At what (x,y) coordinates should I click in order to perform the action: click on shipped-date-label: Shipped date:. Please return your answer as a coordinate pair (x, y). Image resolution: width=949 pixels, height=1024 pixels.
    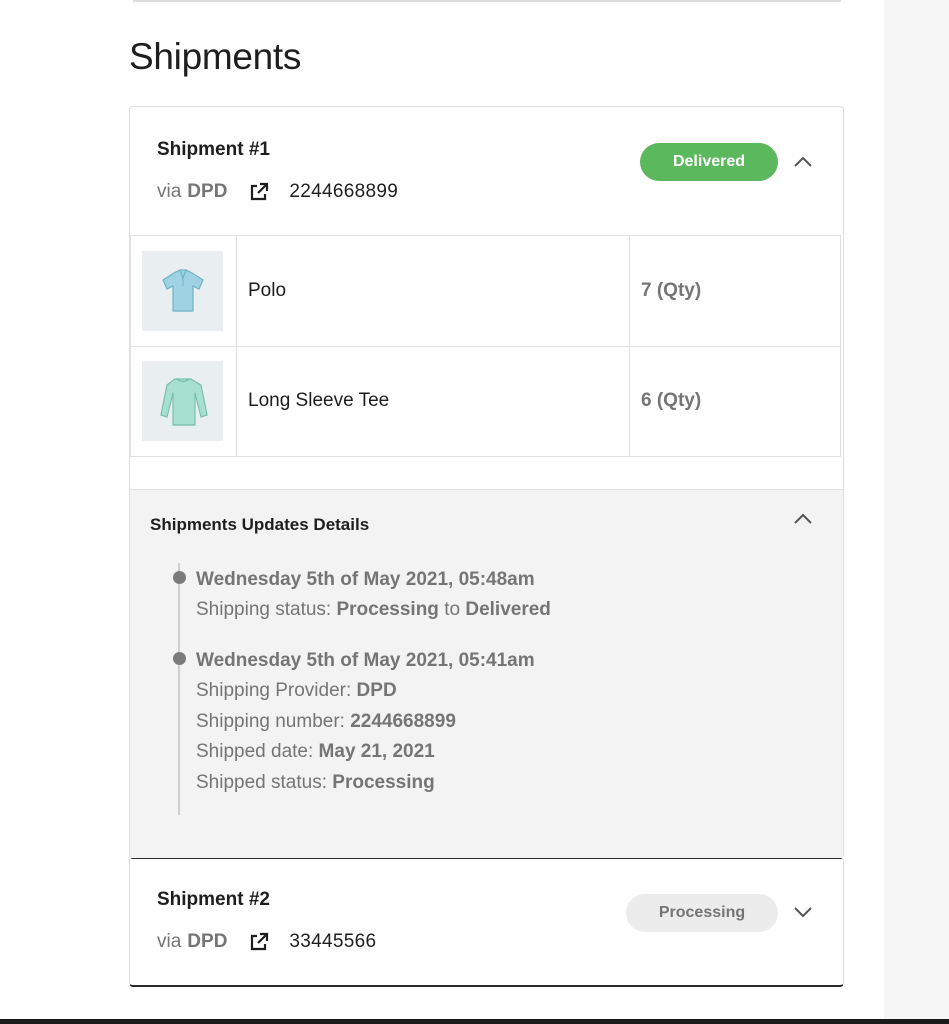
    Looking at the image, I should click on (255, 751).